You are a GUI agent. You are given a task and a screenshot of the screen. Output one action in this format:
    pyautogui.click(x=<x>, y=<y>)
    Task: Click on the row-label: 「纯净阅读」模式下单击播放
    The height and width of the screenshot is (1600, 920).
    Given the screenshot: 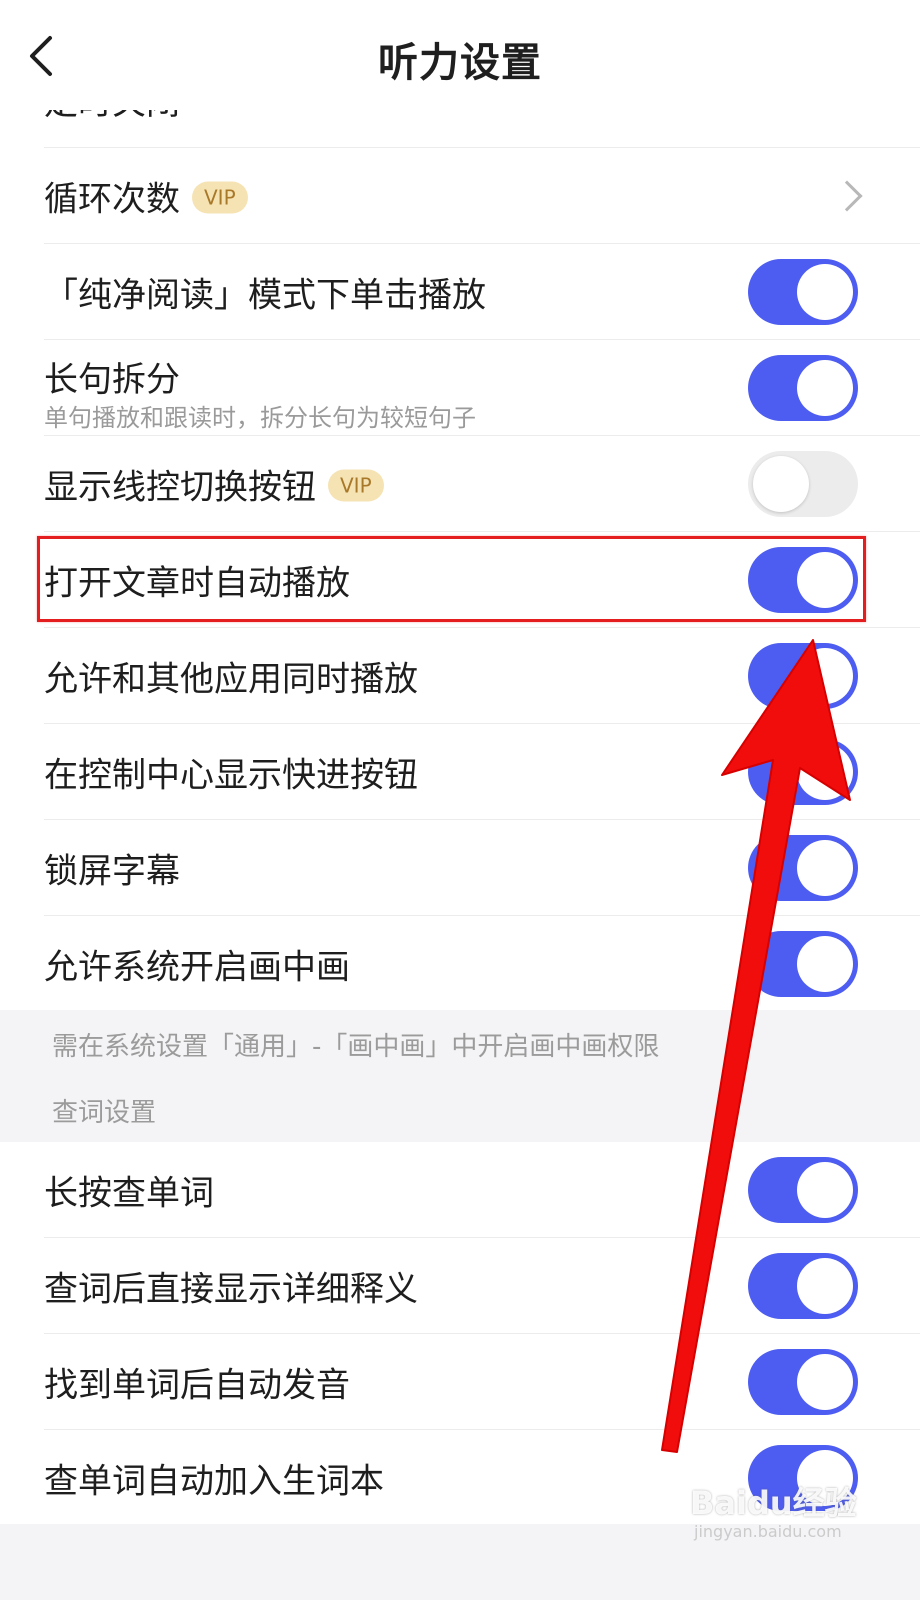 What is the action you would take?
    pyautogui.click(x=265, y=295)
    